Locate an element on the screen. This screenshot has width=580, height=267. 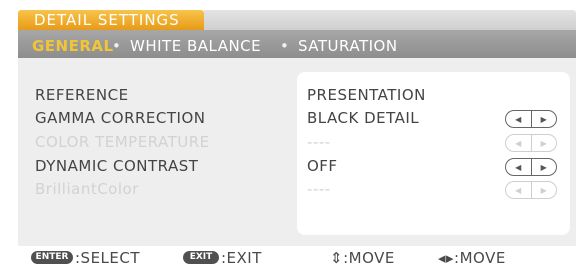
move-horizontal-label: ◂▸:MOVE is located at coordinates (472, 258).